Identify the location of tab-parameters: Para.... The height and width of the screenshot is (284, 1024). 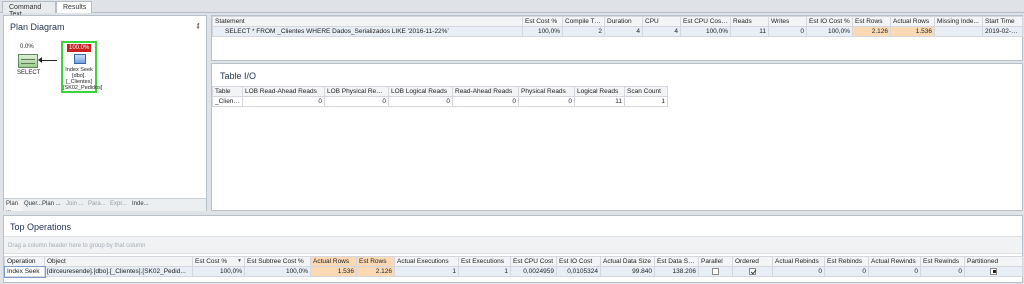
(98, 206).